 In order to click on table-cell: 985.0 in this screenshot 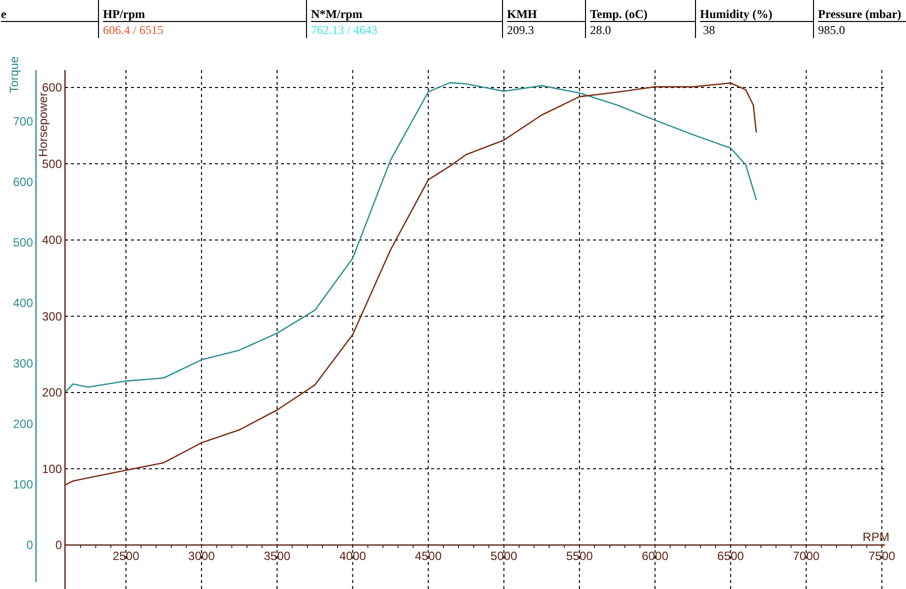, I will do `click(831, 30)`.